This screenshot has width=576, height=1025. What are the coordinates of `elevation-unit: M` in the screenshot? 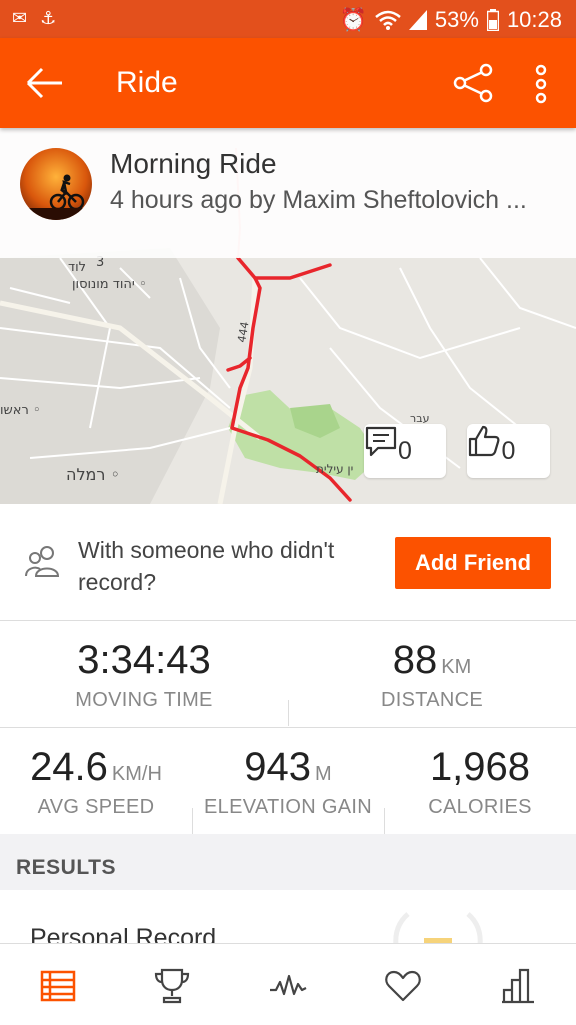 It's located at (323, 774).